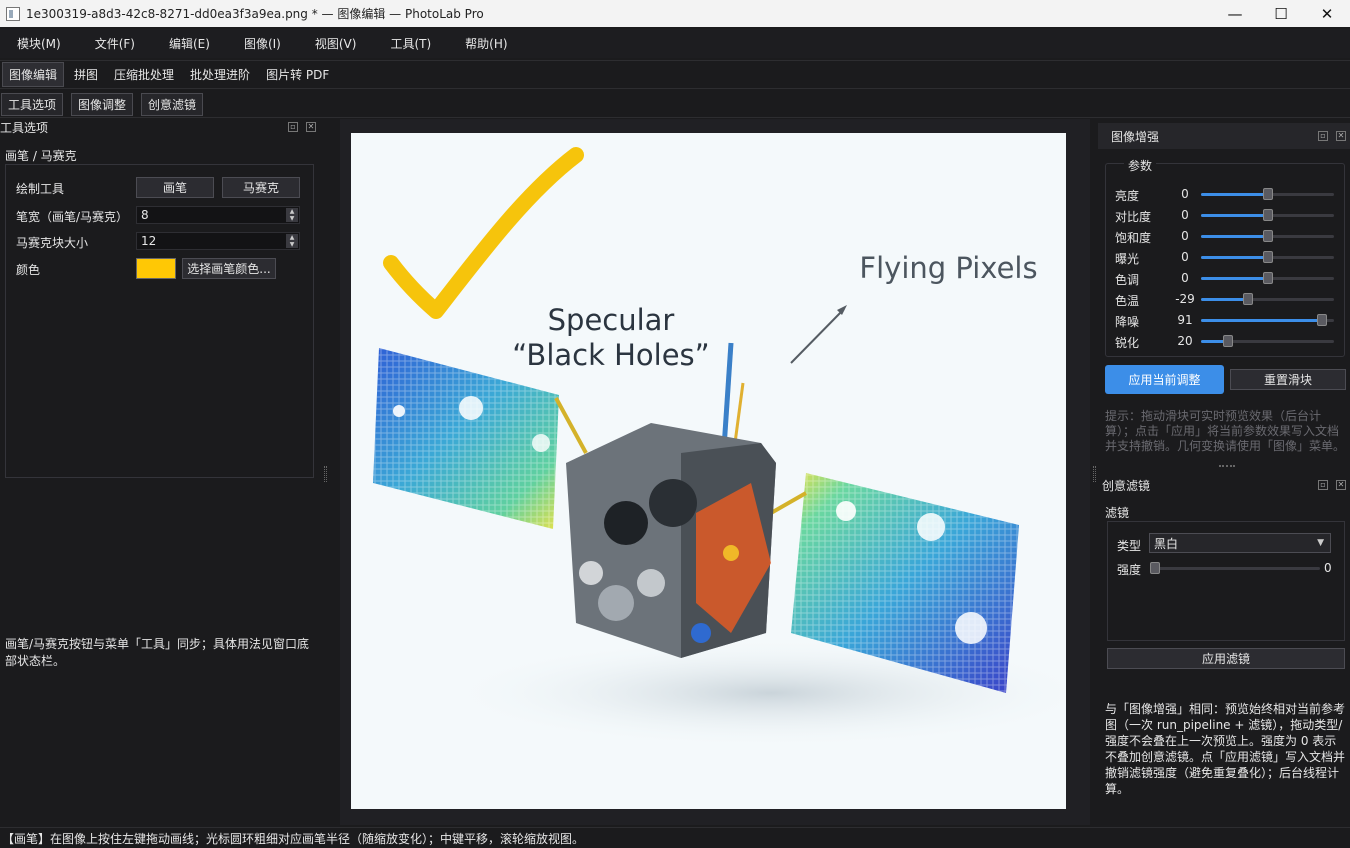 This screenshot has width=1350, height=848. What do you see at coordinates (675, 104) in the screenshot?
I see `dock-toggle-bar: 工具选项 图像调整 创意滤镜` at bounding box center [675, 104].